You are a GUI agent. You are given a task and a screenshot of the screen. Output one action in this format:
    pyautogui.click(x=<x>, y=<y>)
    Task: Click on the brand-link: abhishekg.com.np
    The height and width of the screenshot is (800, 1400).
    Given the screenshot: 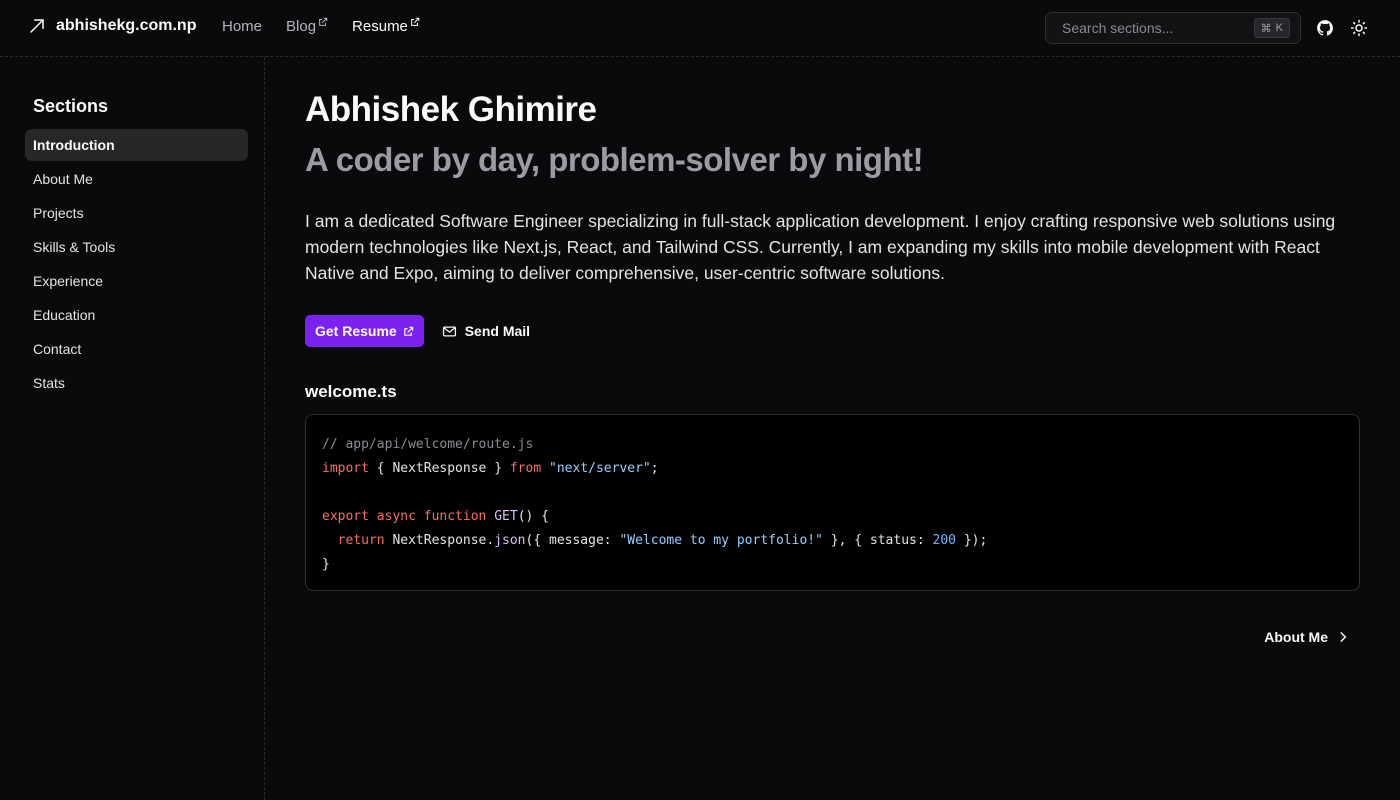 What is the action you would take?
    pyautogui.click(x=112, y=26)
    